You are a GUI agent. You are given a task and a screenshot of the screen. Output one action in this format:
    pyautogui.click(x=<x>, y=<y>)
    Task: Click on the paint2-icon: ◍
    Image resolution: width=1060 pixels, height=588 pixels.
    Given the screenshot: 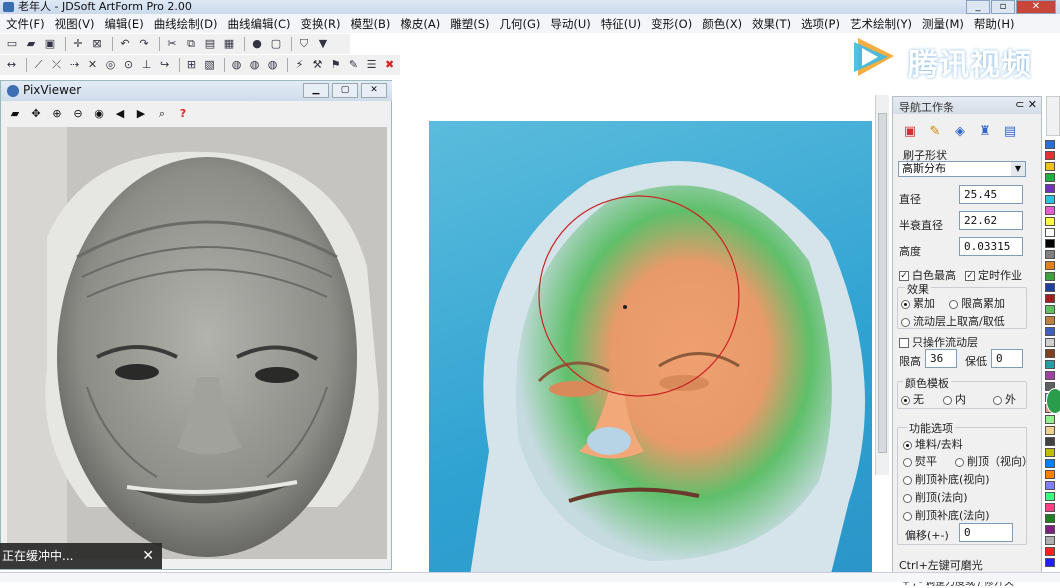 What is the action you would take?
    pyautogui.click(x=254, y=65)
    